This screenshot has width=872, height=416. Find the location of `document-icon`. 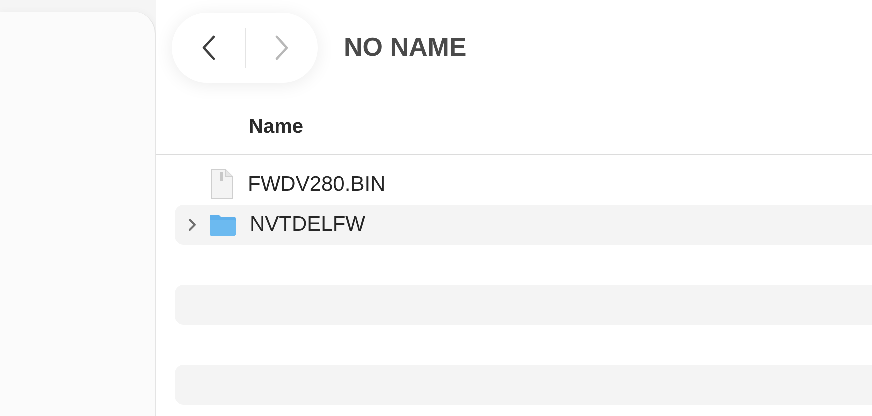

document-icon is located at coordinates (222, 185).